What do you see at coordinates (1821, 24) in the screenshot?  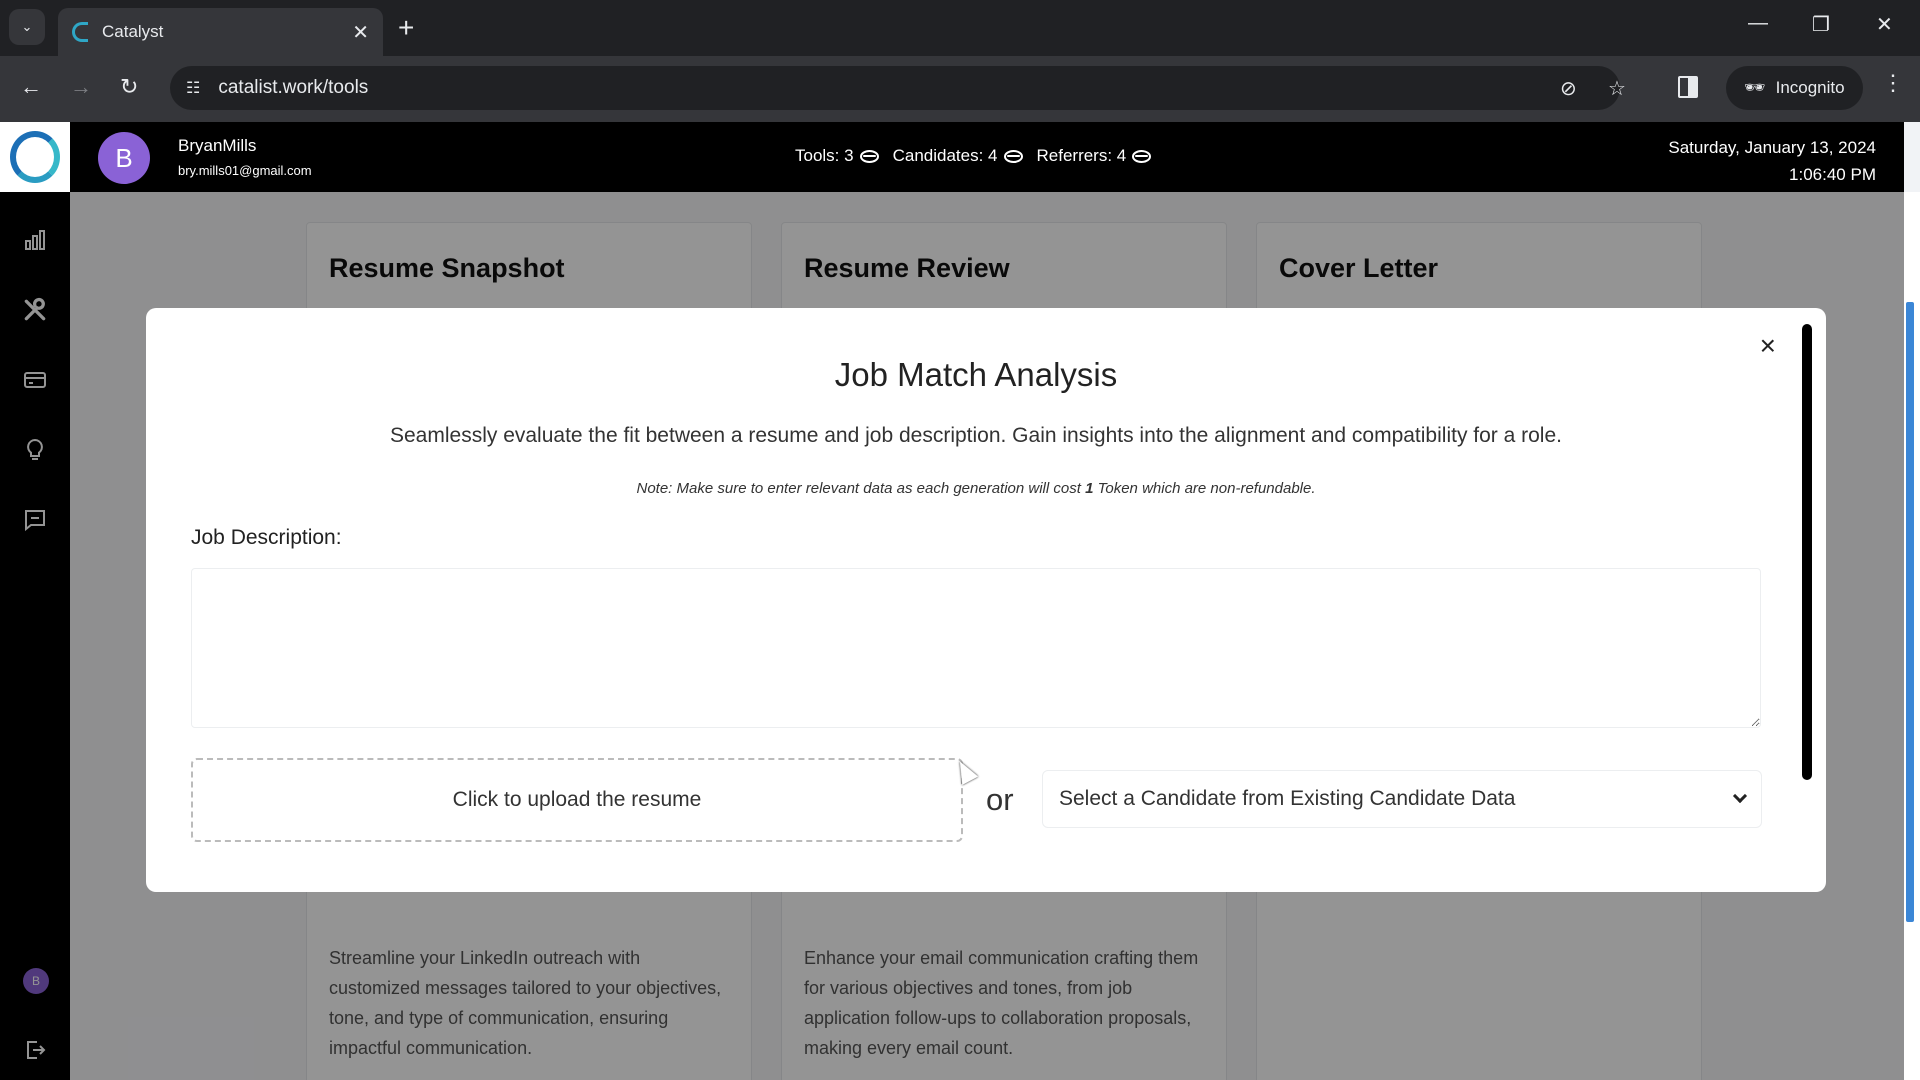 I see `restore-icon: ❐` at bounding box center [1821, 24].